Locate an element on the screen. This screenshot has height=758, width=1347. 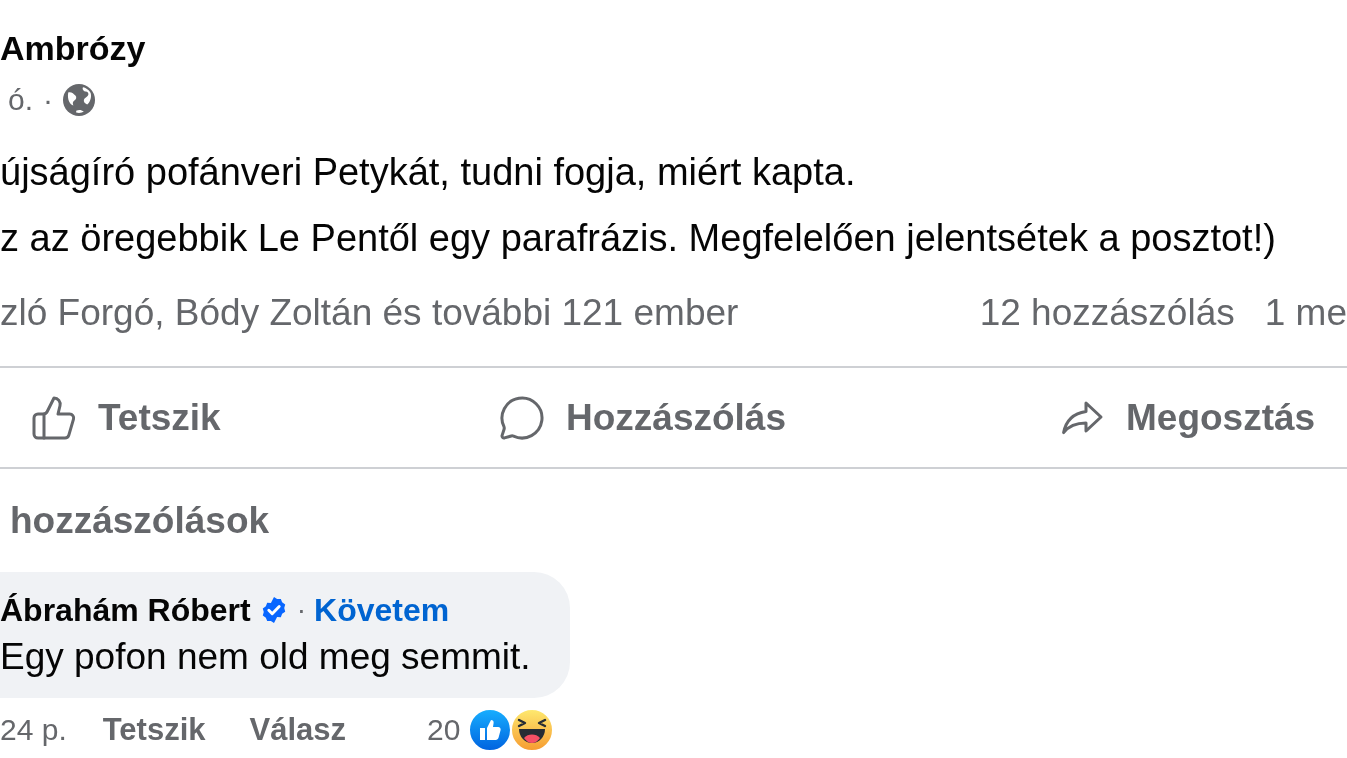
reply-link: Válasz is located at coordinates (298, 730).